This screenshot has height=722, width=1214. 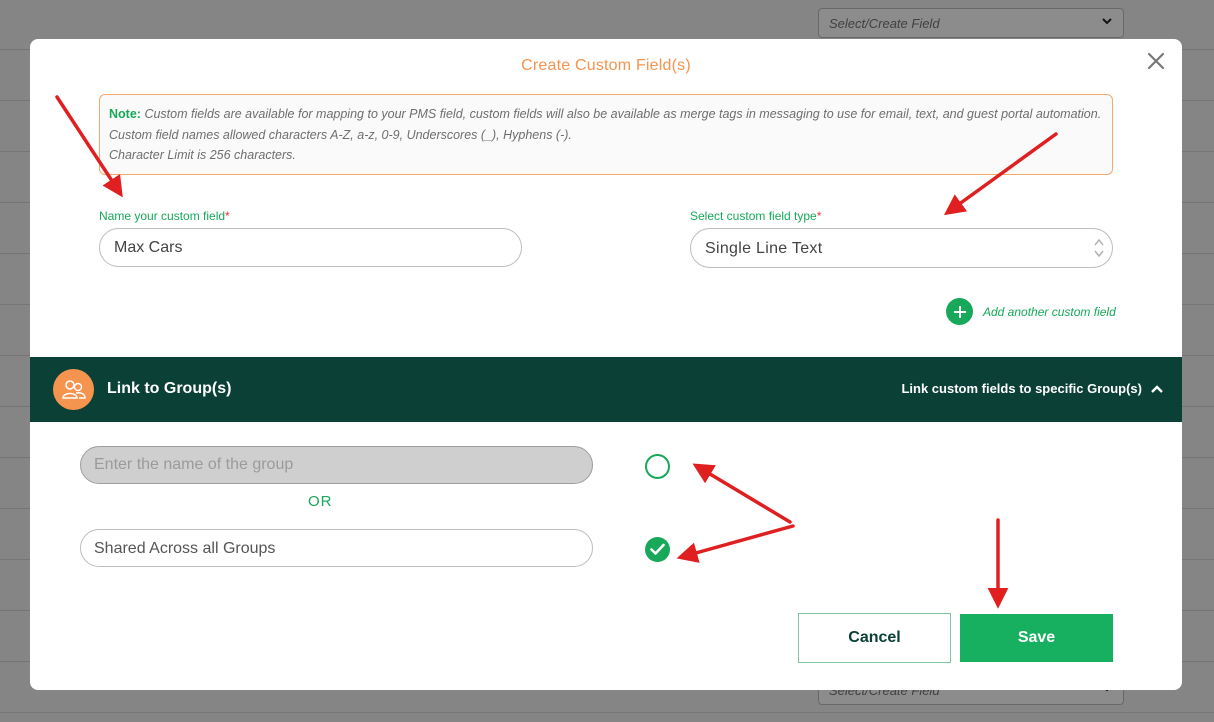 I want to click on link-groups-toggle: Link custom fields to specific Group(s), so click(x=1032, y=388).